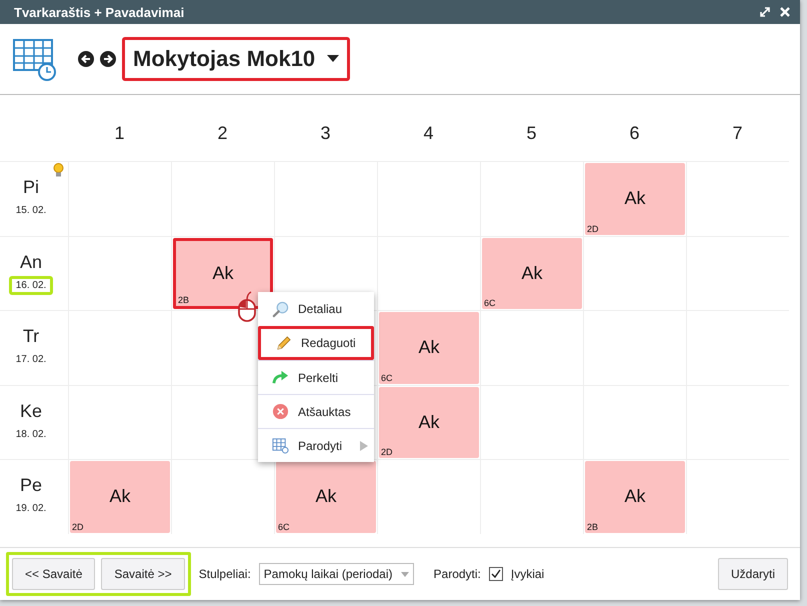  Describe the element at coordinates (86, 59) in the screenshot. I see `back-icon` at that location.